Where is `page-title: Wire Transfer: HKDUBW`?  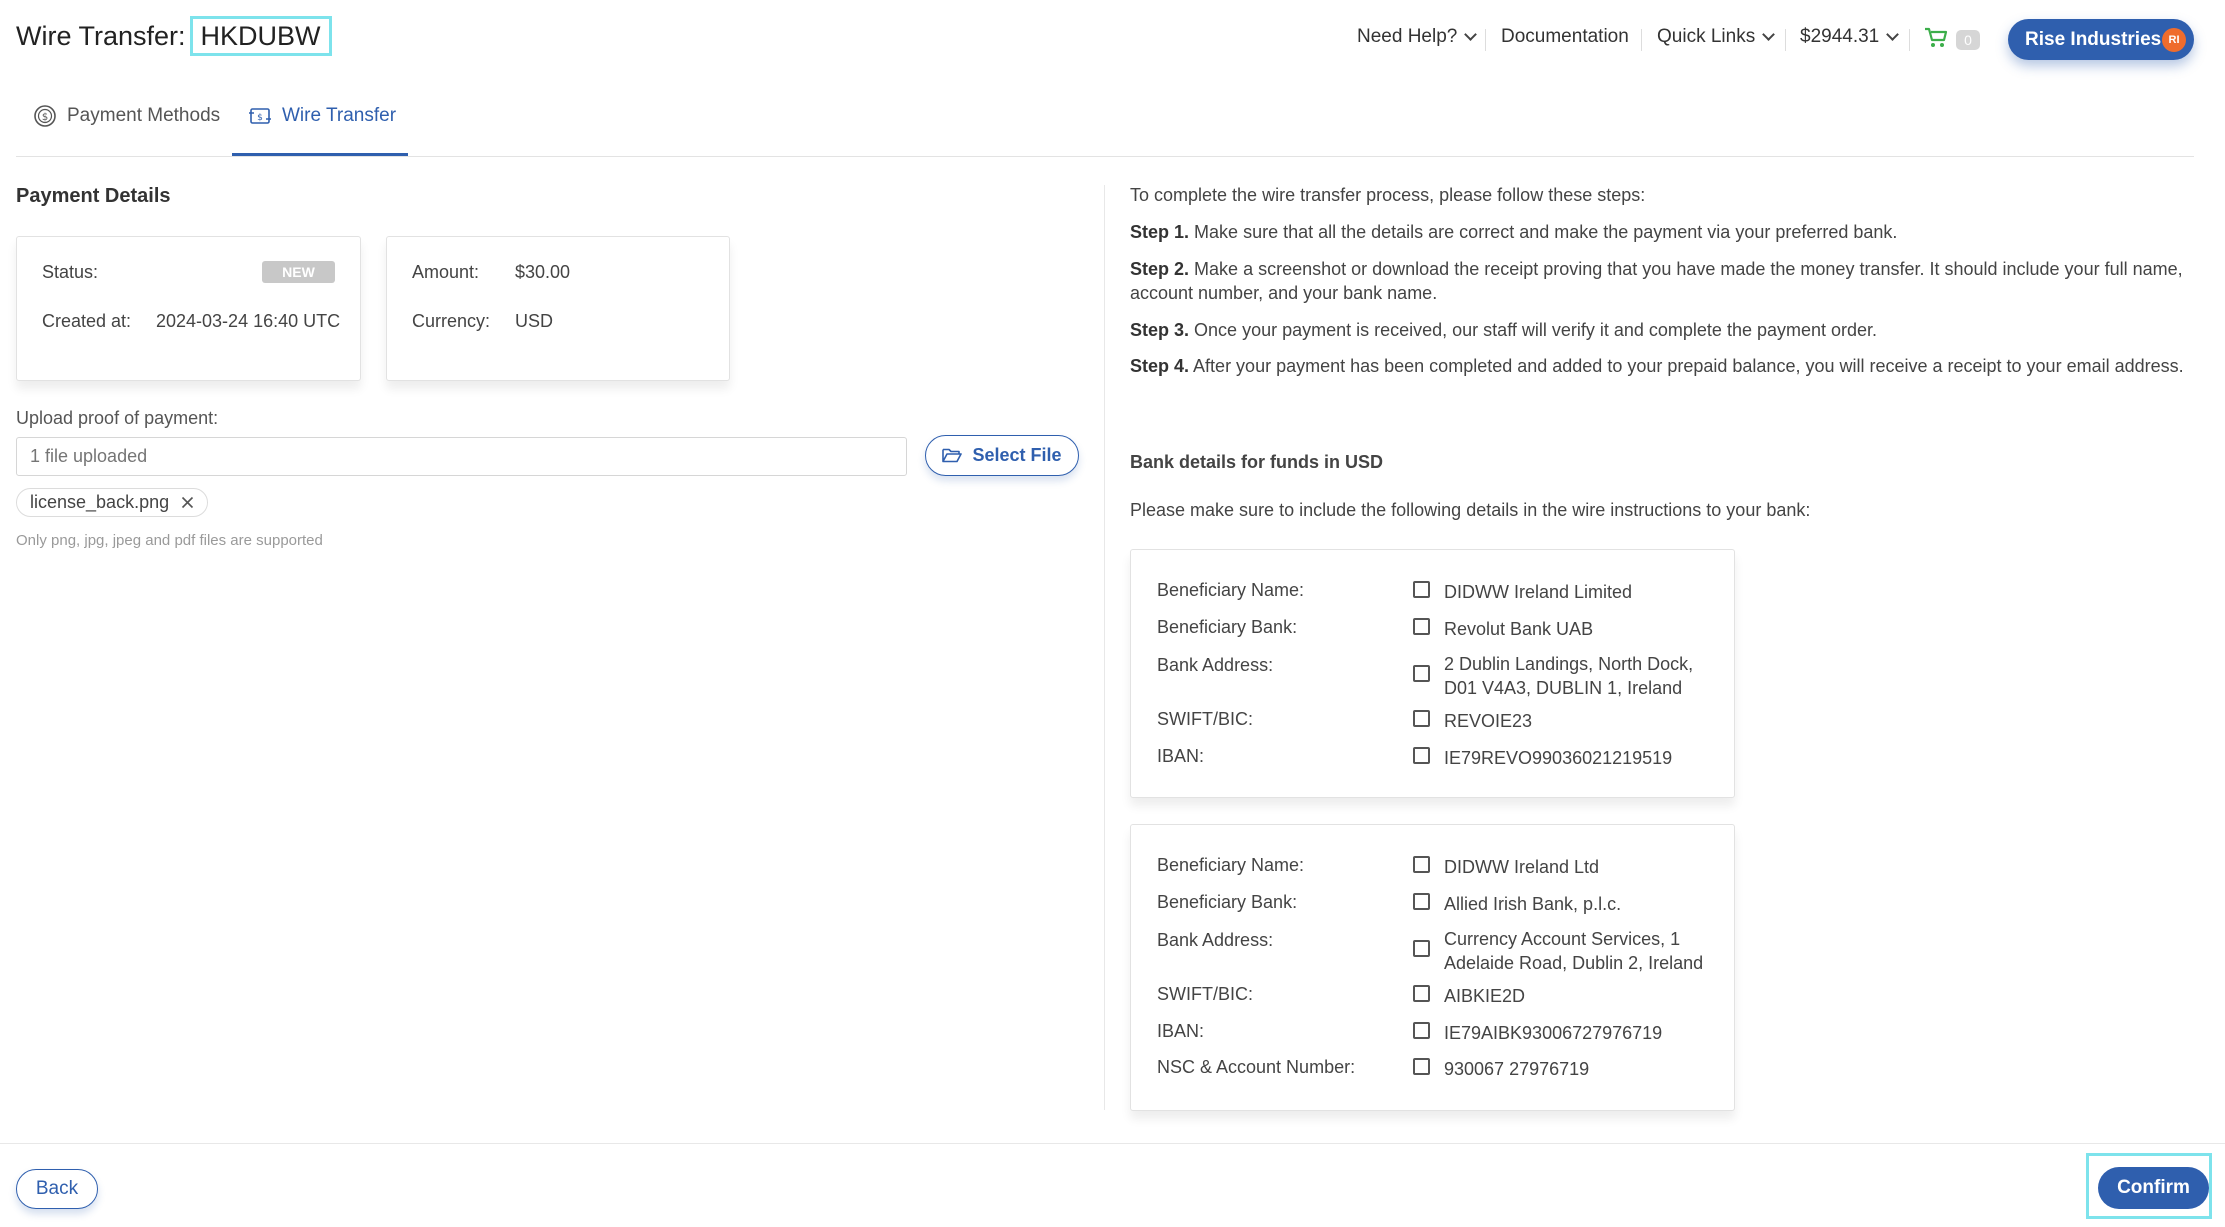 page-title: Wire Transfer: HKDUBW is located at coordinates (174, 36).